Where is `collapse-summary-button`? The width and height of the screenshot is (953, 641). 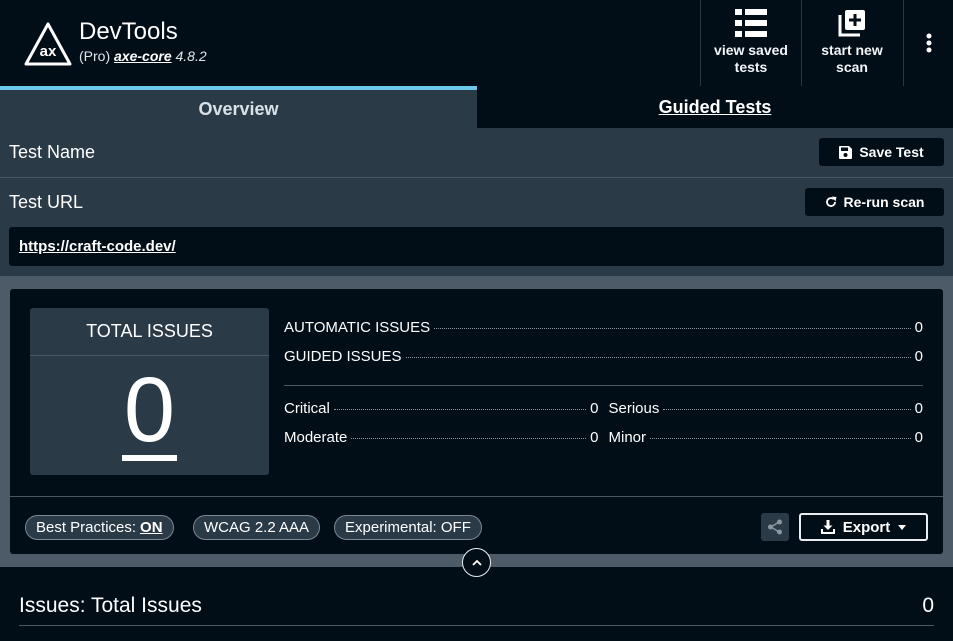
collapse-summary-button is located at coordinates (476, 562).